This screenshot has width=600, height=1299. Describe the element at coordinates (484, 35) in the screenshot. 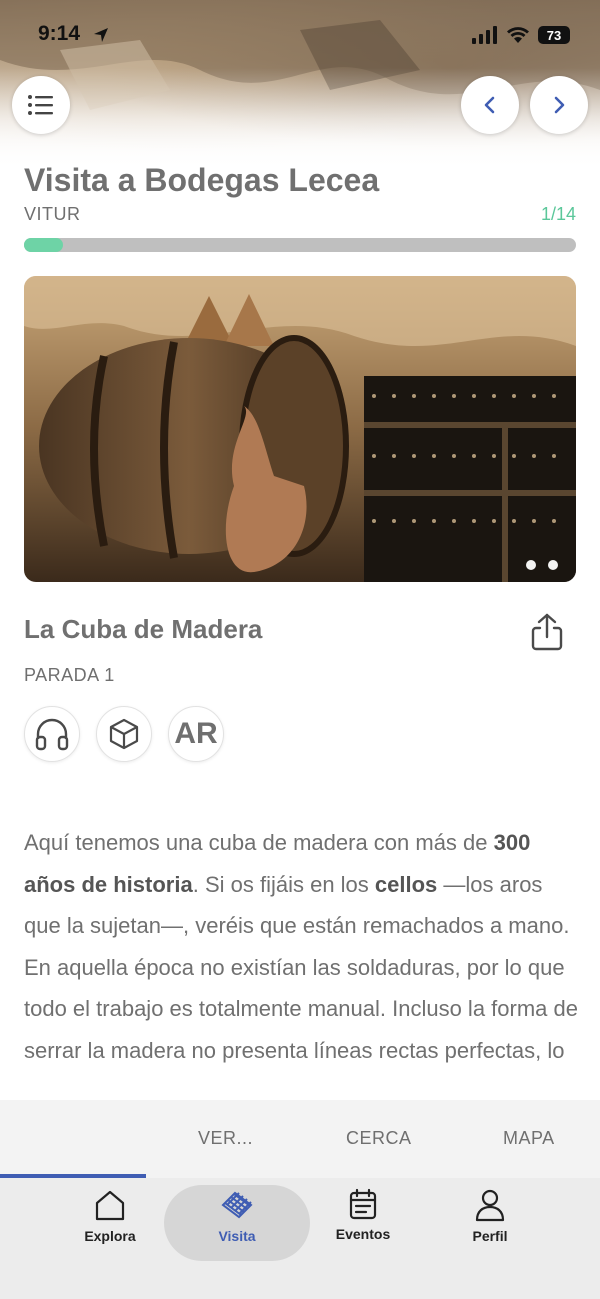

I see `signal-icon` at that location.